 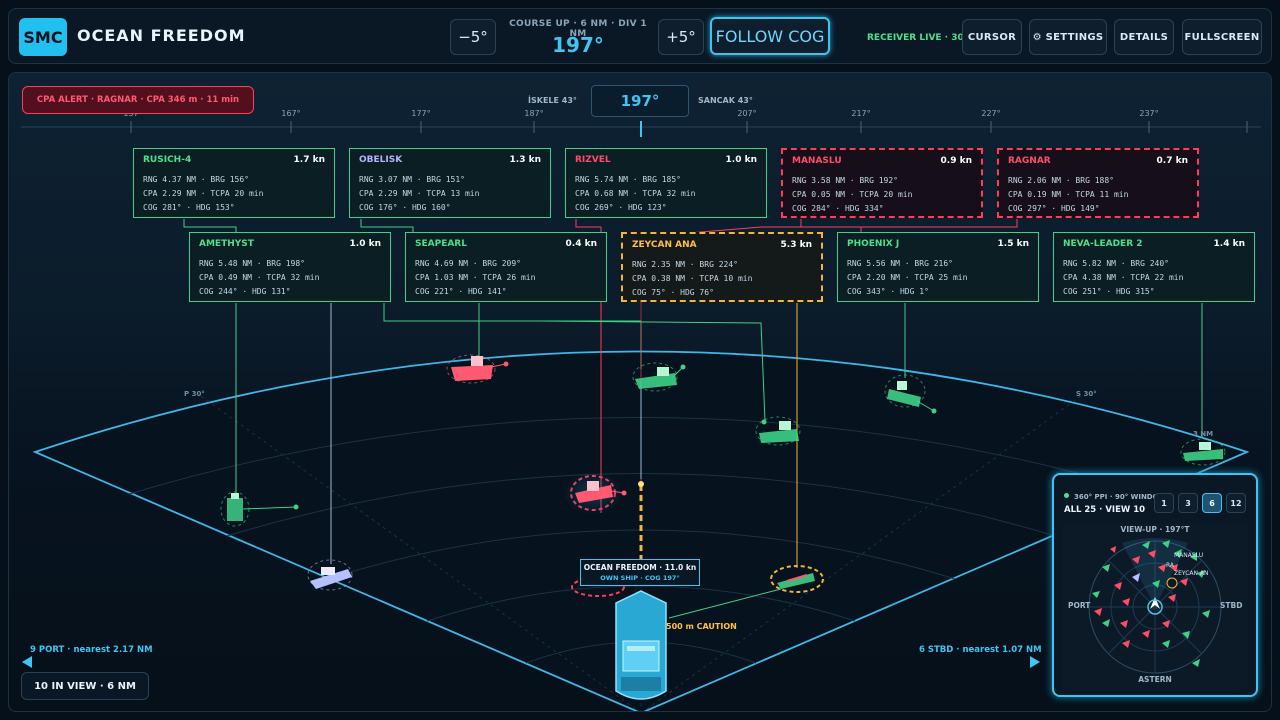 I want to click on stbd-arrow-icon, so click(x=1035, y=662).